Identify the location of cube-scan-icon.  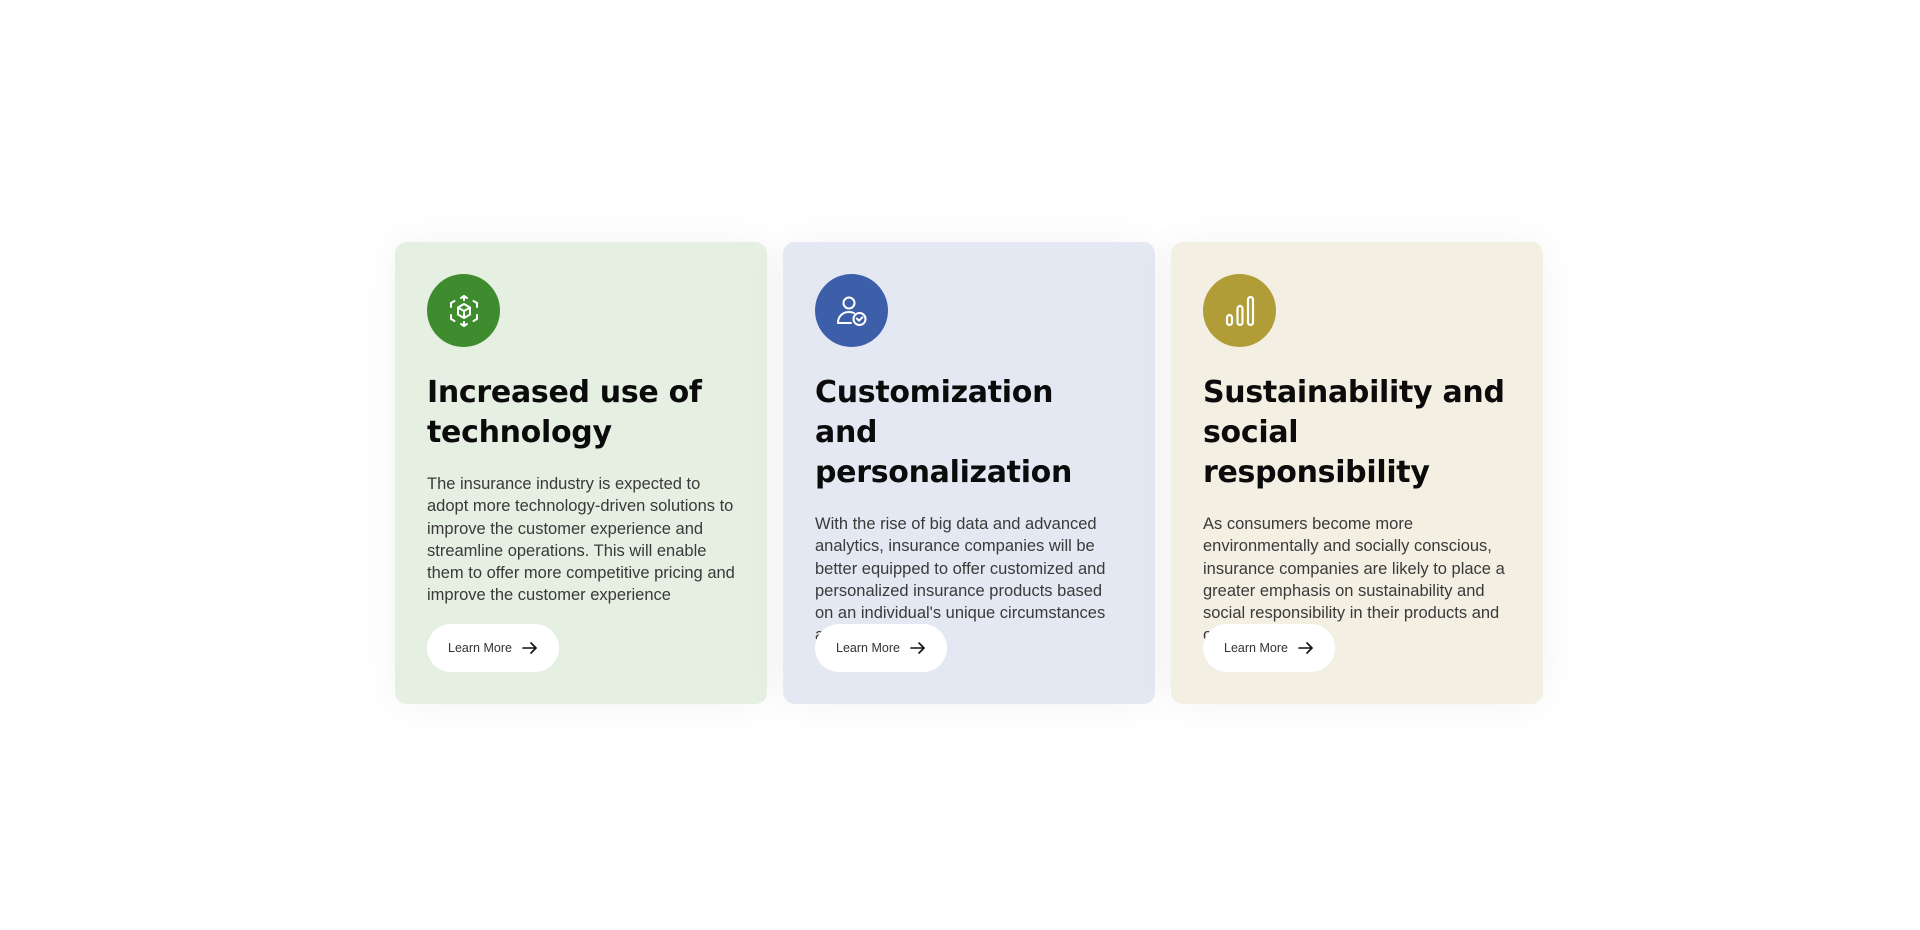
(463, 310).